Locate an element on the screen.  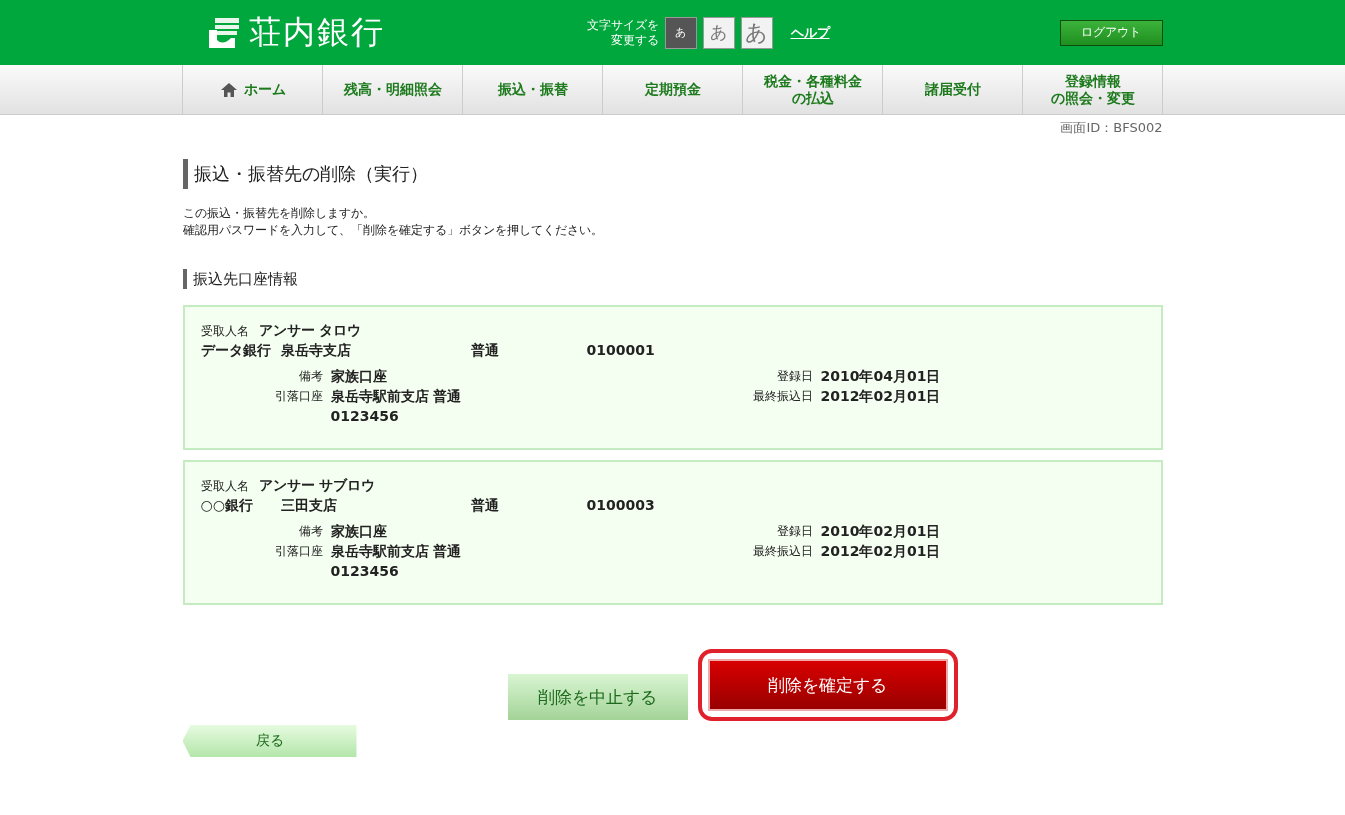
logo-icon is located at coordinates (223, 32).